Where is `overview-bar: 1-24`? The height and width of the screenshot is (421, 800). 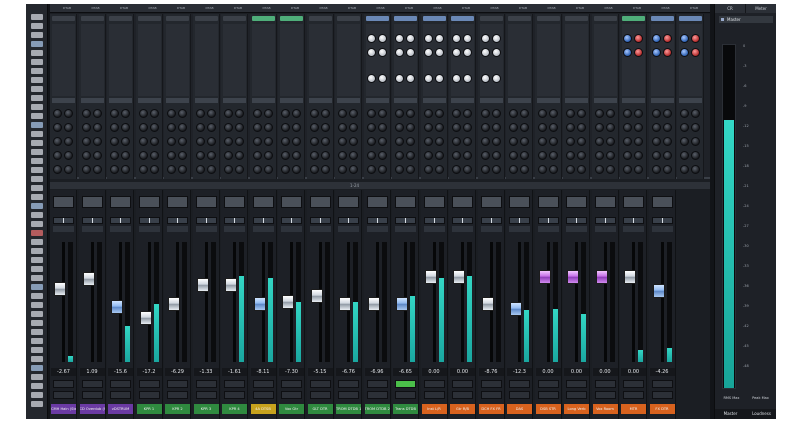
overview-bar: 1-24 is located at coordinates (380, 185).